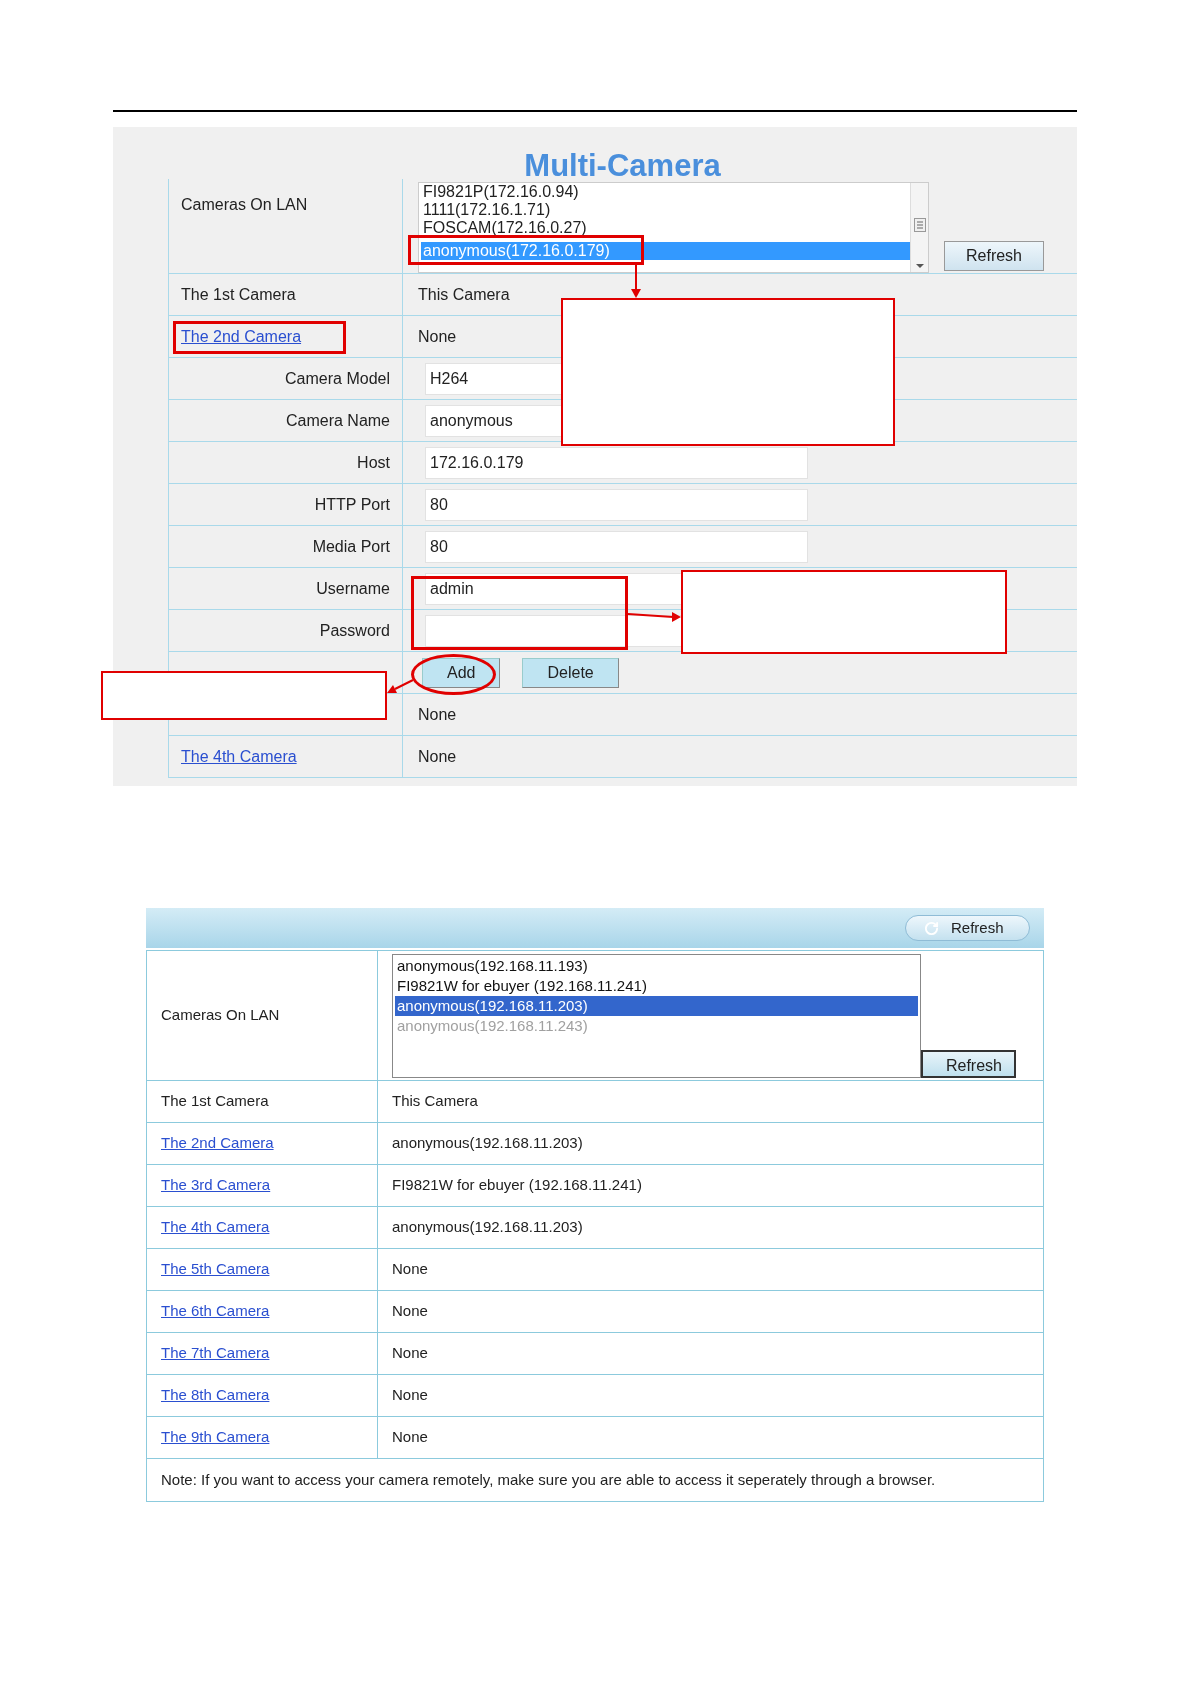 This screenshot has width=1191, height=1684. What do you see at coordinates (570, 672) in the screenshot?
I see `delete-button: Delete` at bounding box center [570, 672].